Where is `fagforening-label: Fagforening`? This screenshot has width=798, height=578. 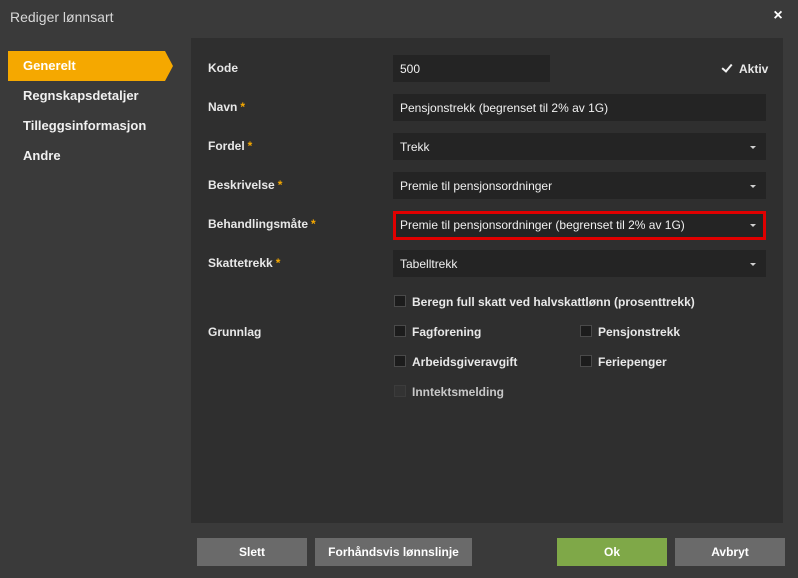
fagforening-label: Fagforening is located at coordinates (447, 332).